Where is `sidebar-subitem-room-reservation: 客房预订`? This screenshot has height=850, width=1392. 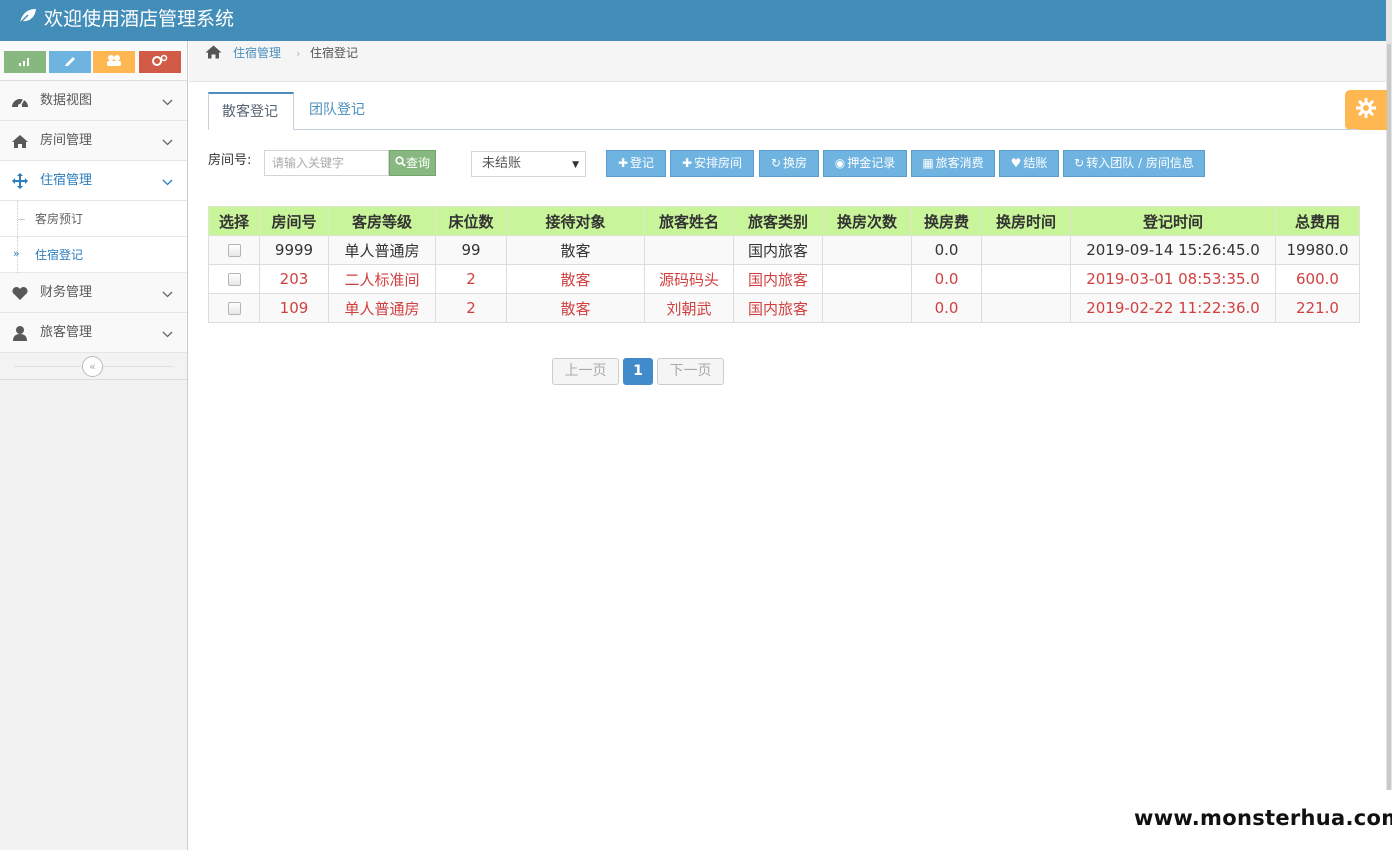 sidebar-subitem-room-reservation: 客房预订 is located at coordinates (93, 219).